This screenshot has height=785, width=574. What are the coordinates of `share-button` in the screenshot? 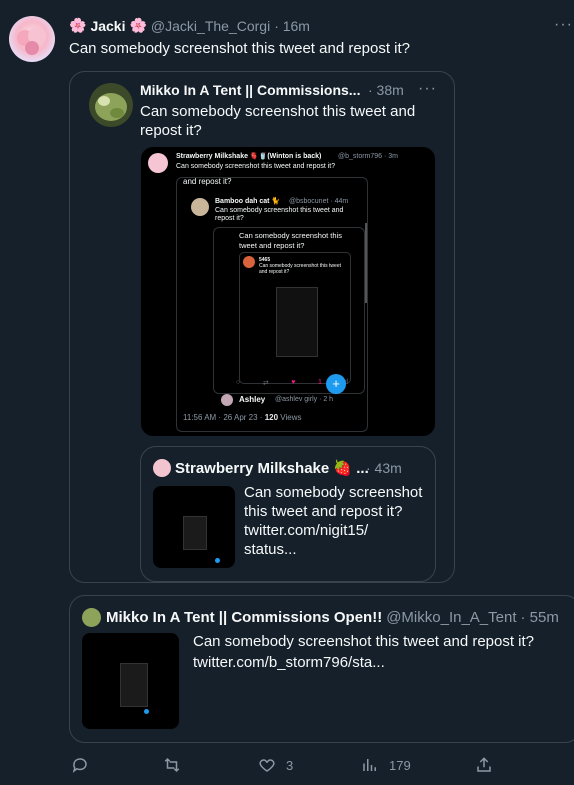 It's located at (484, 765).